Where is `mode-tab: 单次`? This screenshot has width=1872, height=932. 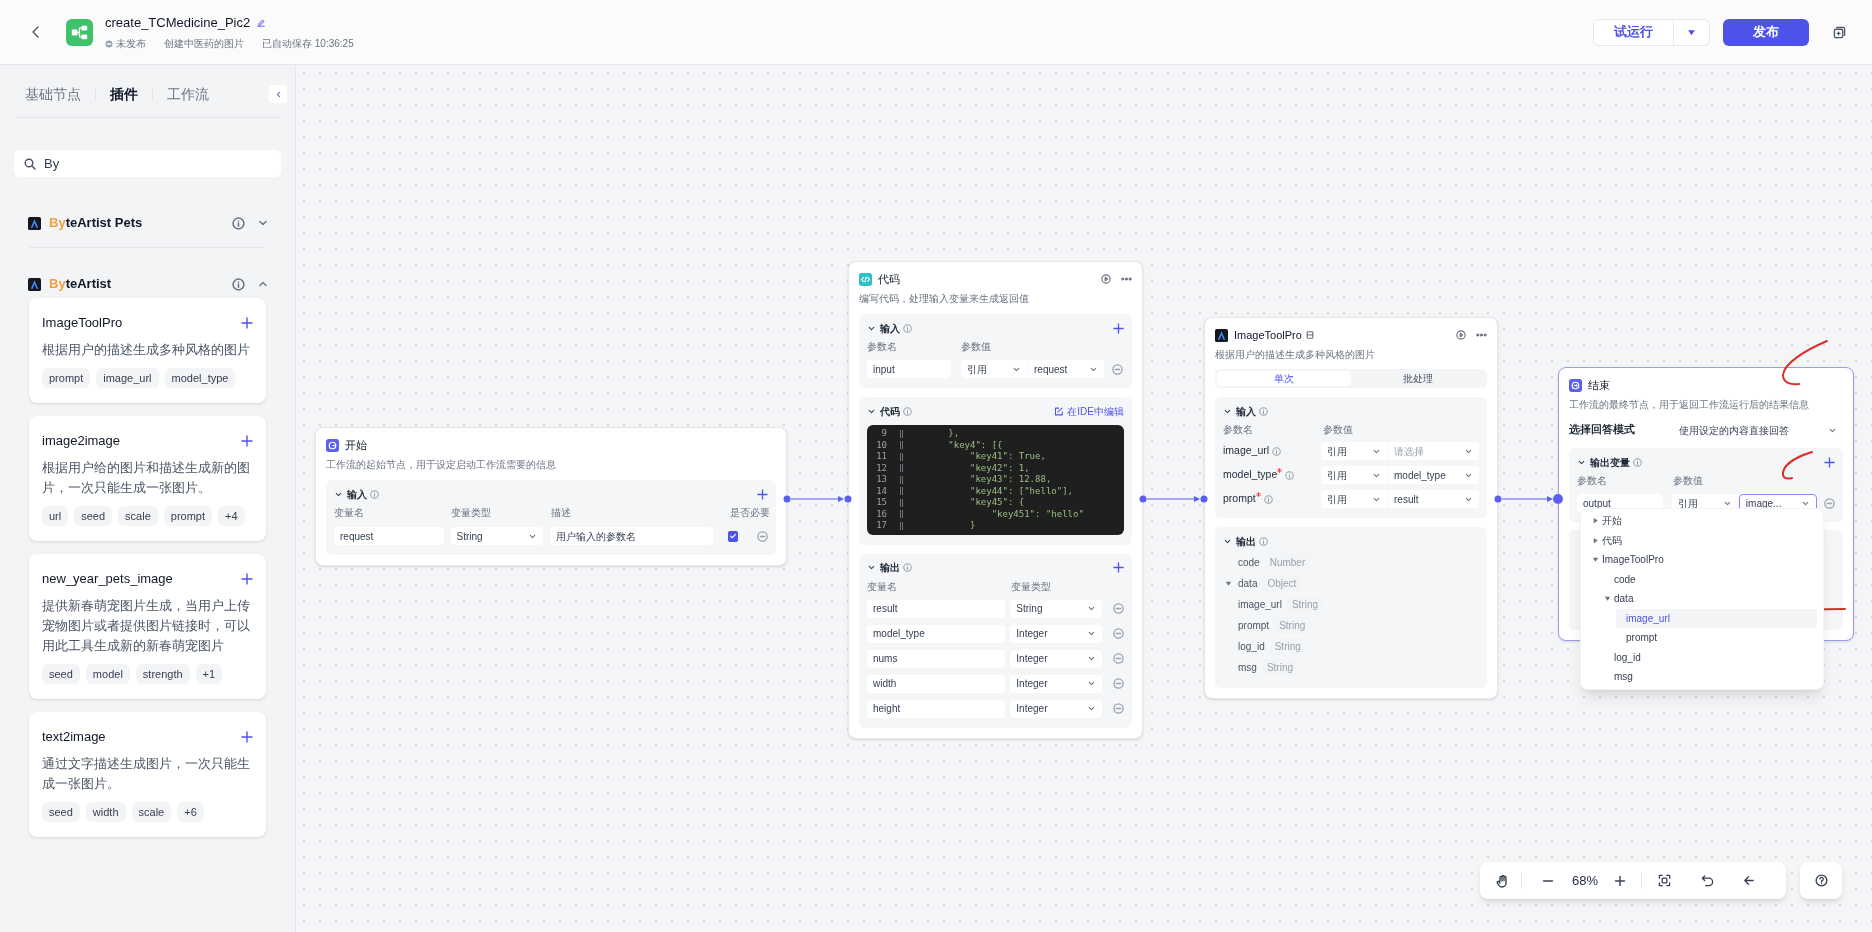
mode-tab: 单次 is located at coordinates (1284, 378).